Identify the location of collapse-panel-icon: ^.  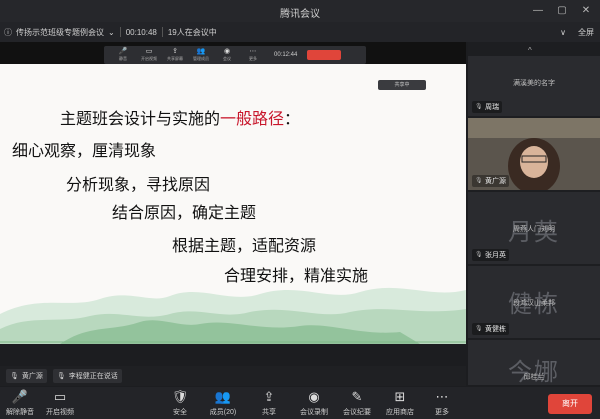
(530, 50).